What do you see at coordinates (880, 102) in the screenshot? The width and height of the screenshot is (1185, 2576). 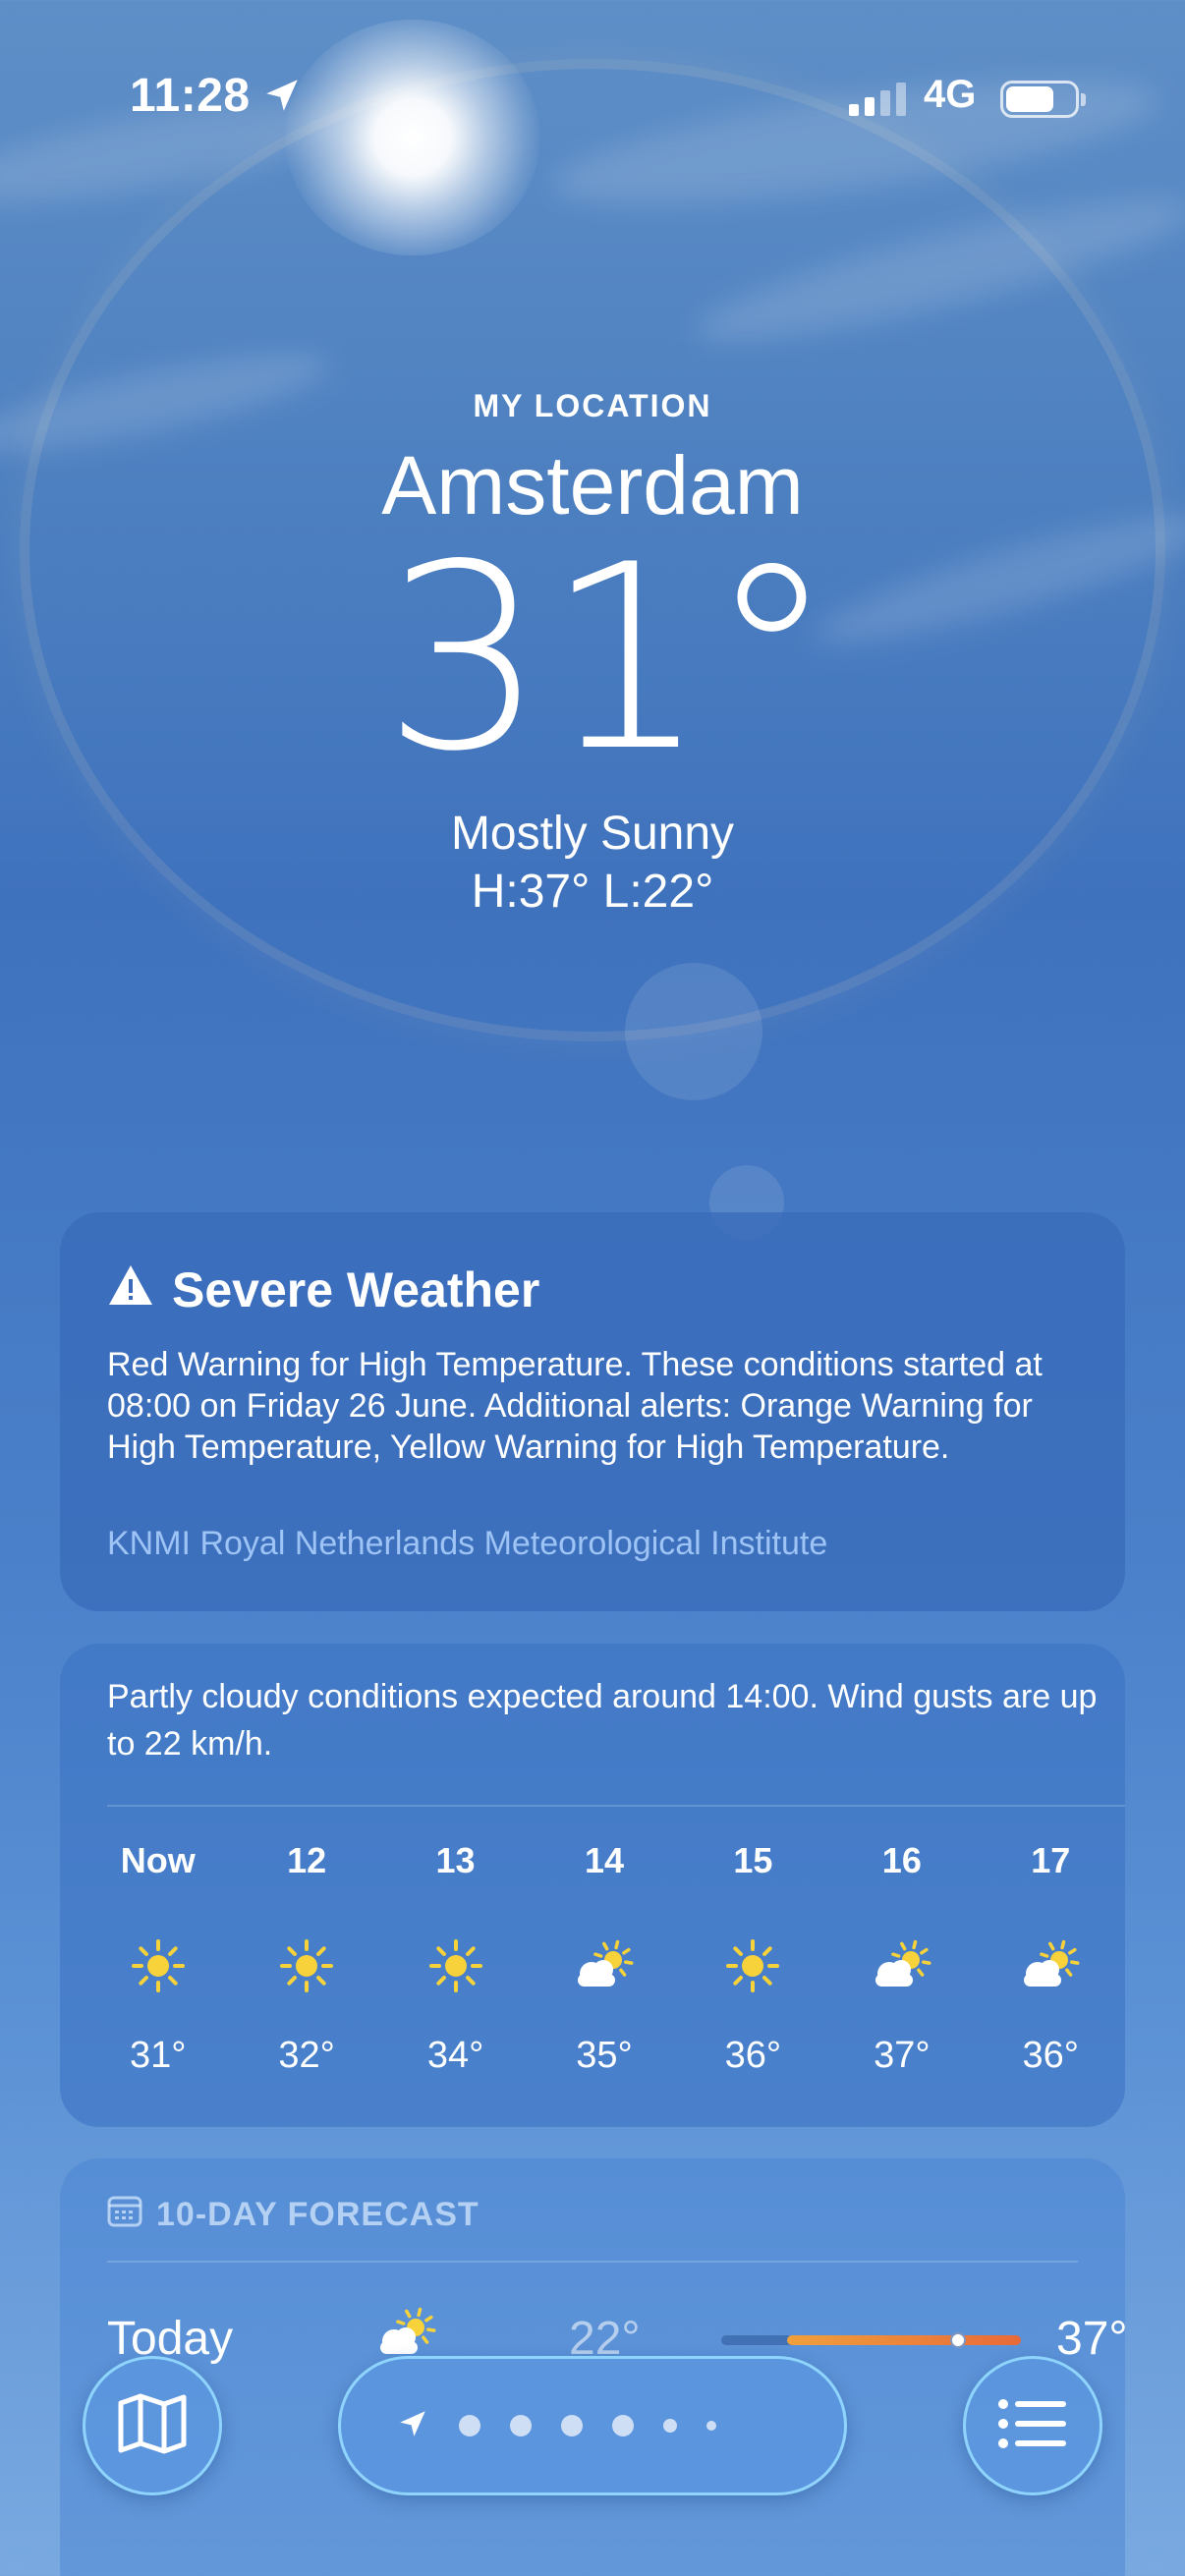 I see `signal-icon` at bounding box center [880, 102].